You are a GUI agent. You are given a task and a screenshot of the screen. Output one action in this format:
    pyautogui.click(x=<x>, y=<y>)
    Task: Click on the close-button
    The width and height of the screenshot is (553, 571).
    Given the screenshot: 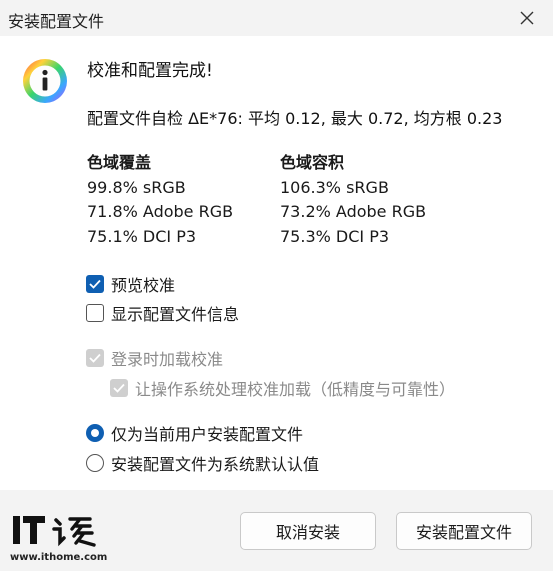 What is the action you would take?
    pyautogui.click(x=527, y=18)
    